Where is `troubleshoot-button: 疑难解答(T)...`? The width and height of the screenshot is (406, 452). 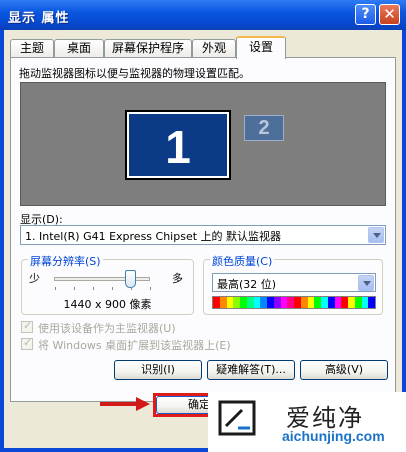
troubleshoot-button: 疑难解答(T)... is located at coordinates (251, 370).